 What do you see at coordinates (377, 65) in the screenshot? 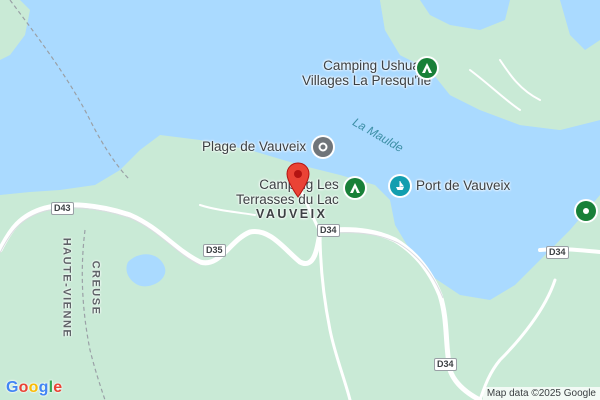
I see `poi-camping-ushuaia-line1: Camping Ushuaïa` at bounding box center [377, 65].